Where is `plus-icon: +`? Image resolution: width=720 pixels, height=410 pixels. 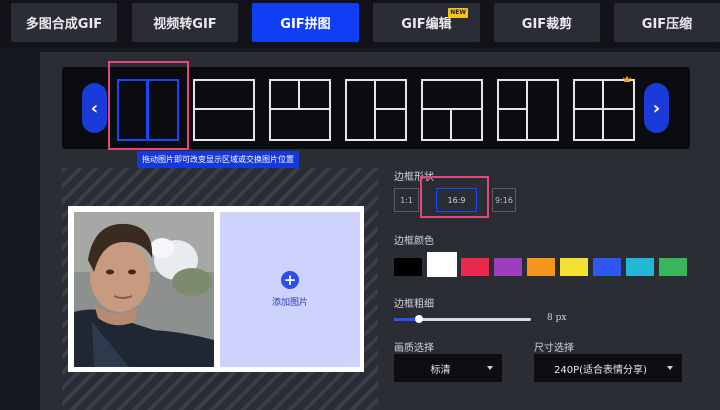
plus-icon: + is located at coordinates (290, 280).